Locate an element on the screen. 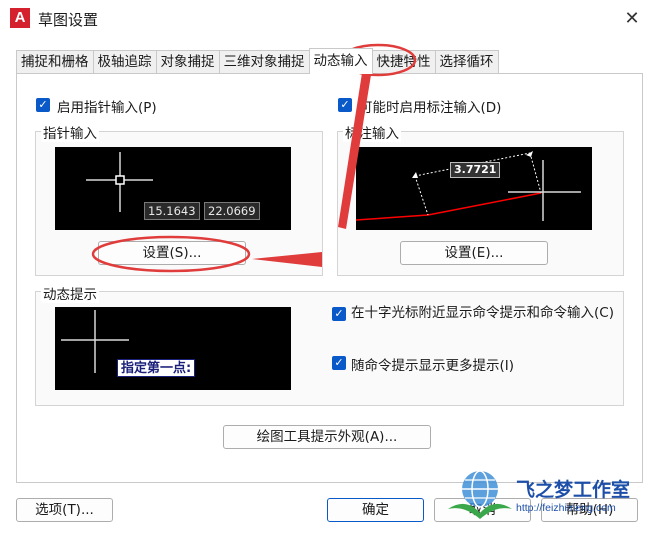 The image size is (657, 538). tab-object-snap: 对象捕捉 is located at coordinates (187, 62).